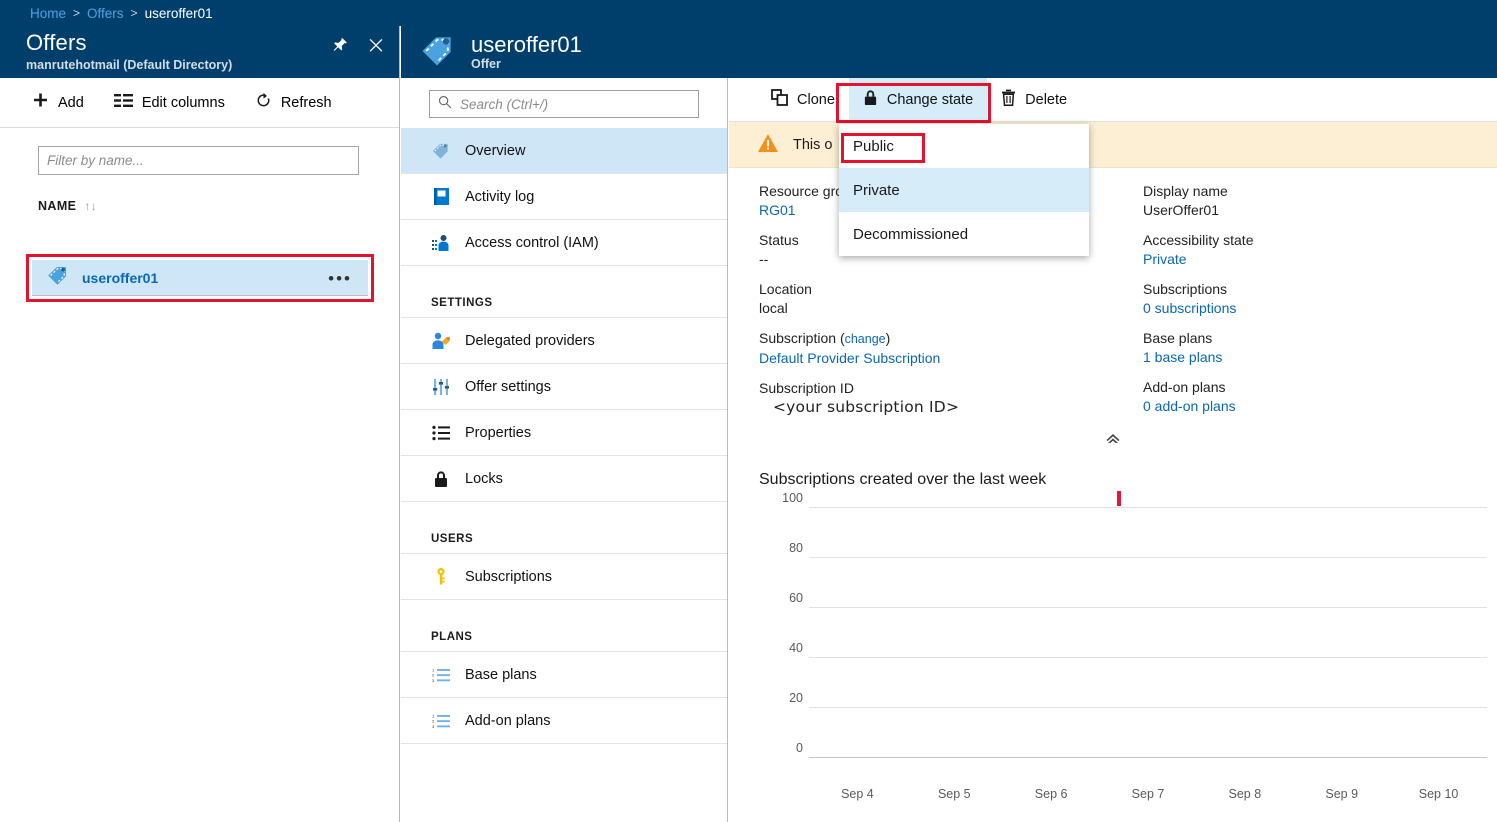 This screenshot has height=822, width=1497. Describe the element at coordinates (306, 102) in the screenshot. I see `refresh-label: Refresh` at that location.